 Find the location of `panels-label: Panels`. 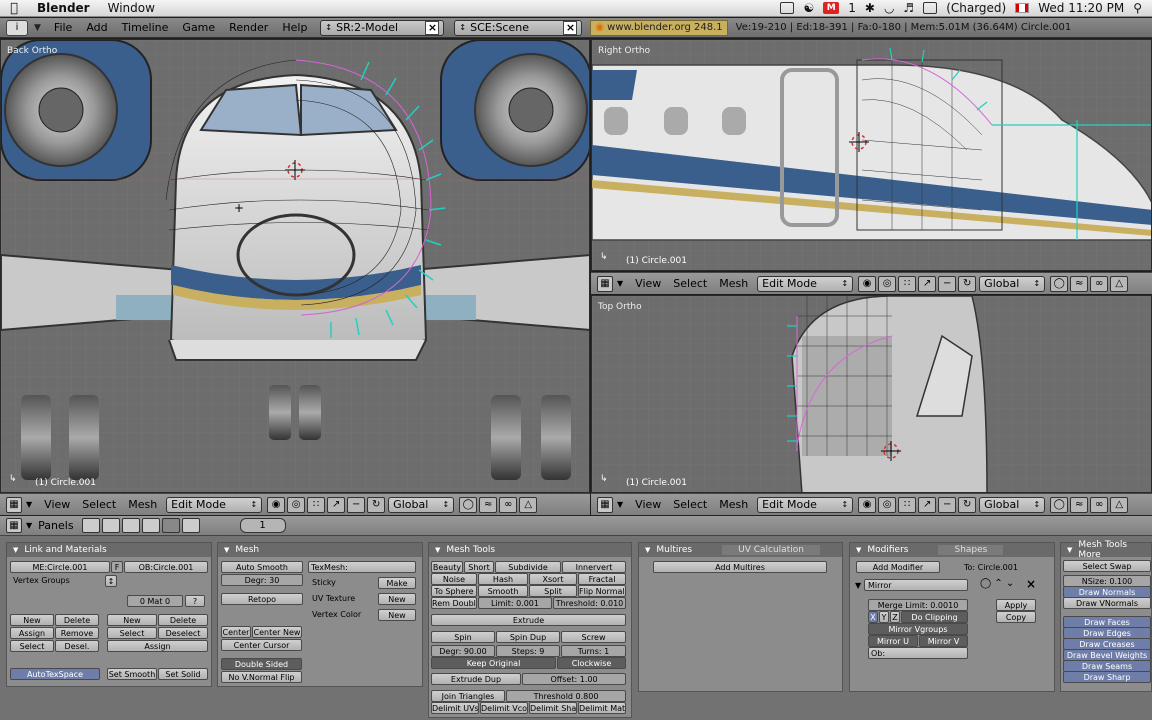

panels-label: Panels is located at coordinates (55, 525).